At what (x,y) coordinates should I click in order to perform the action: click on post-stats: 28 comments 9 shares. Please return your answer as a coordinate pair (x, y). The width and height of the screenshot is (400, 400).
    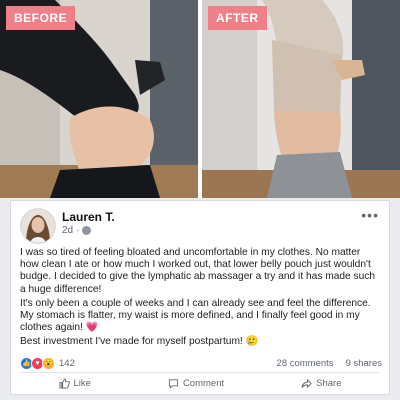
    Looking at the image, I should click on (329, 363).